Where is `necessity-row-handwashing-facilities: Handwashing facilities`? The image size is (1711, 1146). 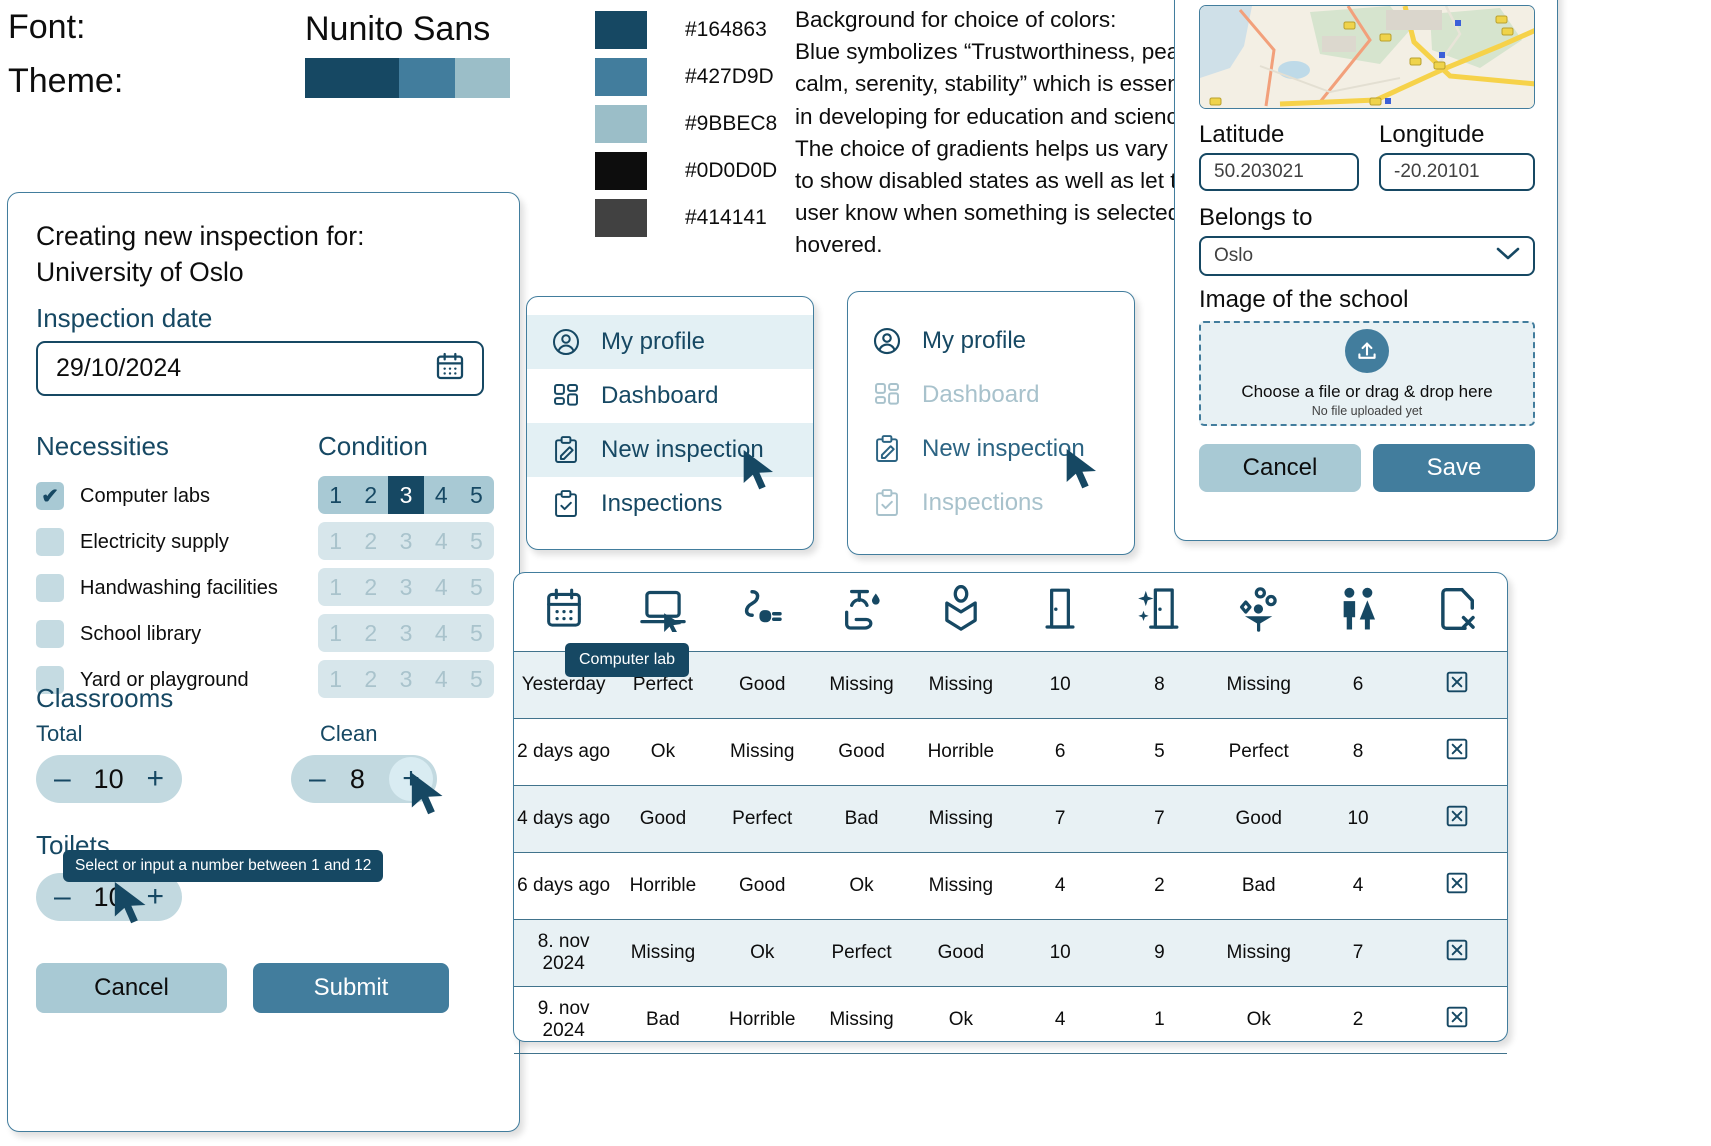 necessity-row-handwashing-facilities: Handwashing facilities is located at coordinates (157, 588).